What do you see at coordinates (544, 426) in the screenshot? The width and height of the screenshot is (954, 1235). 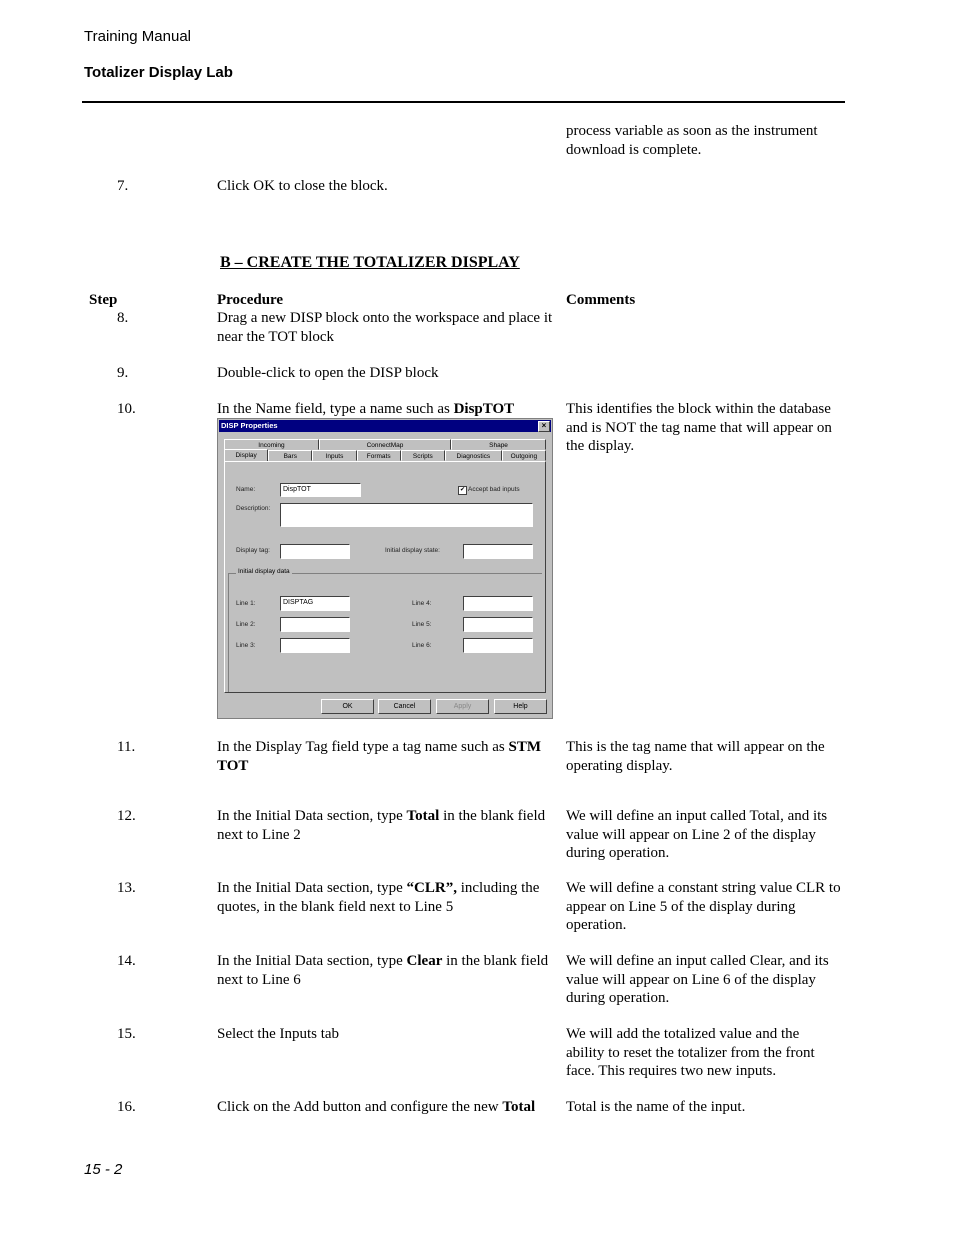 I see `close-icon: ×` at bounding box center [544, 426].